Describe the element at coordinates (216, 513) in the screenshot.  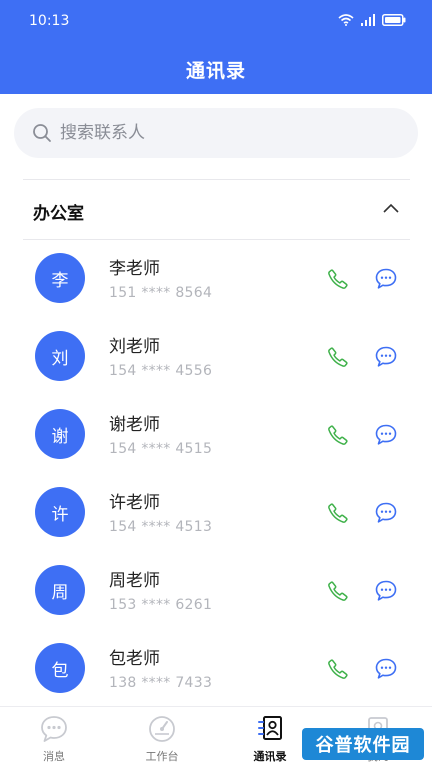
I see `contact-row: 许 许老师 154 **** 4513` at that location.